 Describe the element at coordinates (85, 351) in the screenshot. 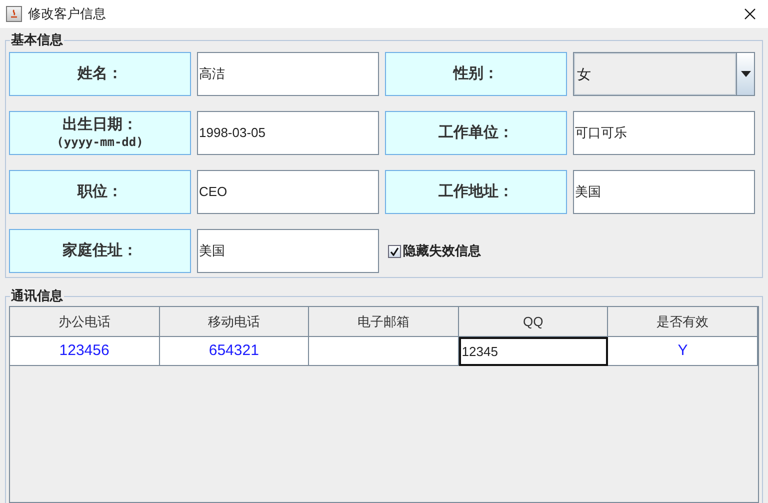

I see `table-cell: 123456` at that location.